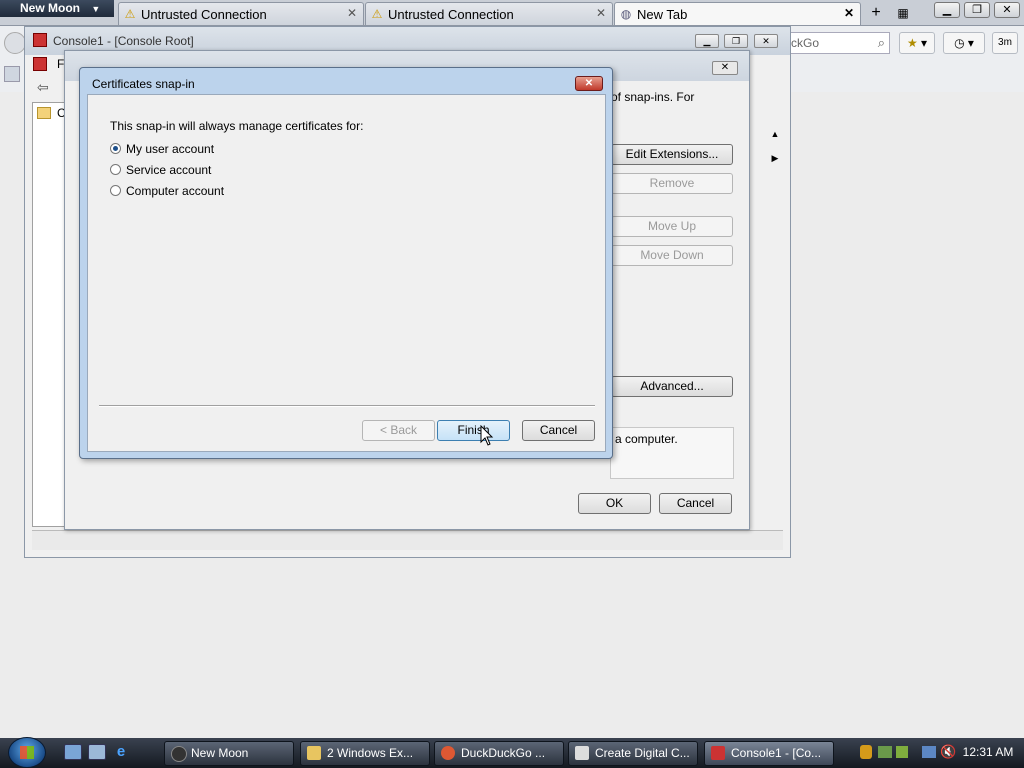  I want to click on tab-grid-icon: ▦, so click(903, 13).